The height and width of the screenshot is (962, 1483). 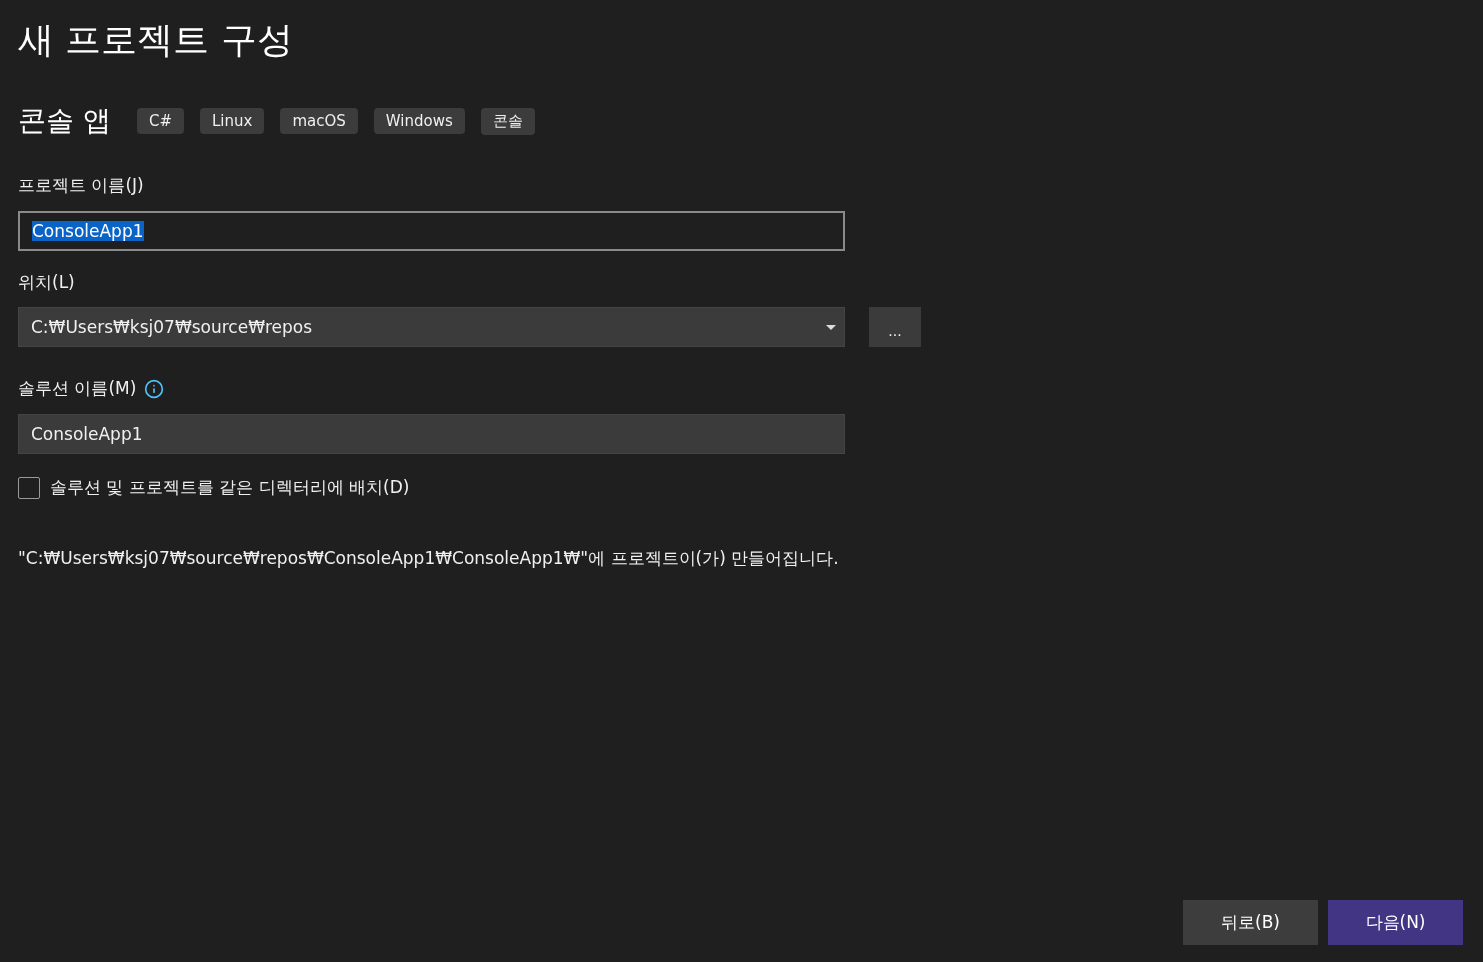 I want to click on solution-name-field: ConsoleApp1, so click(x=431, y=434).